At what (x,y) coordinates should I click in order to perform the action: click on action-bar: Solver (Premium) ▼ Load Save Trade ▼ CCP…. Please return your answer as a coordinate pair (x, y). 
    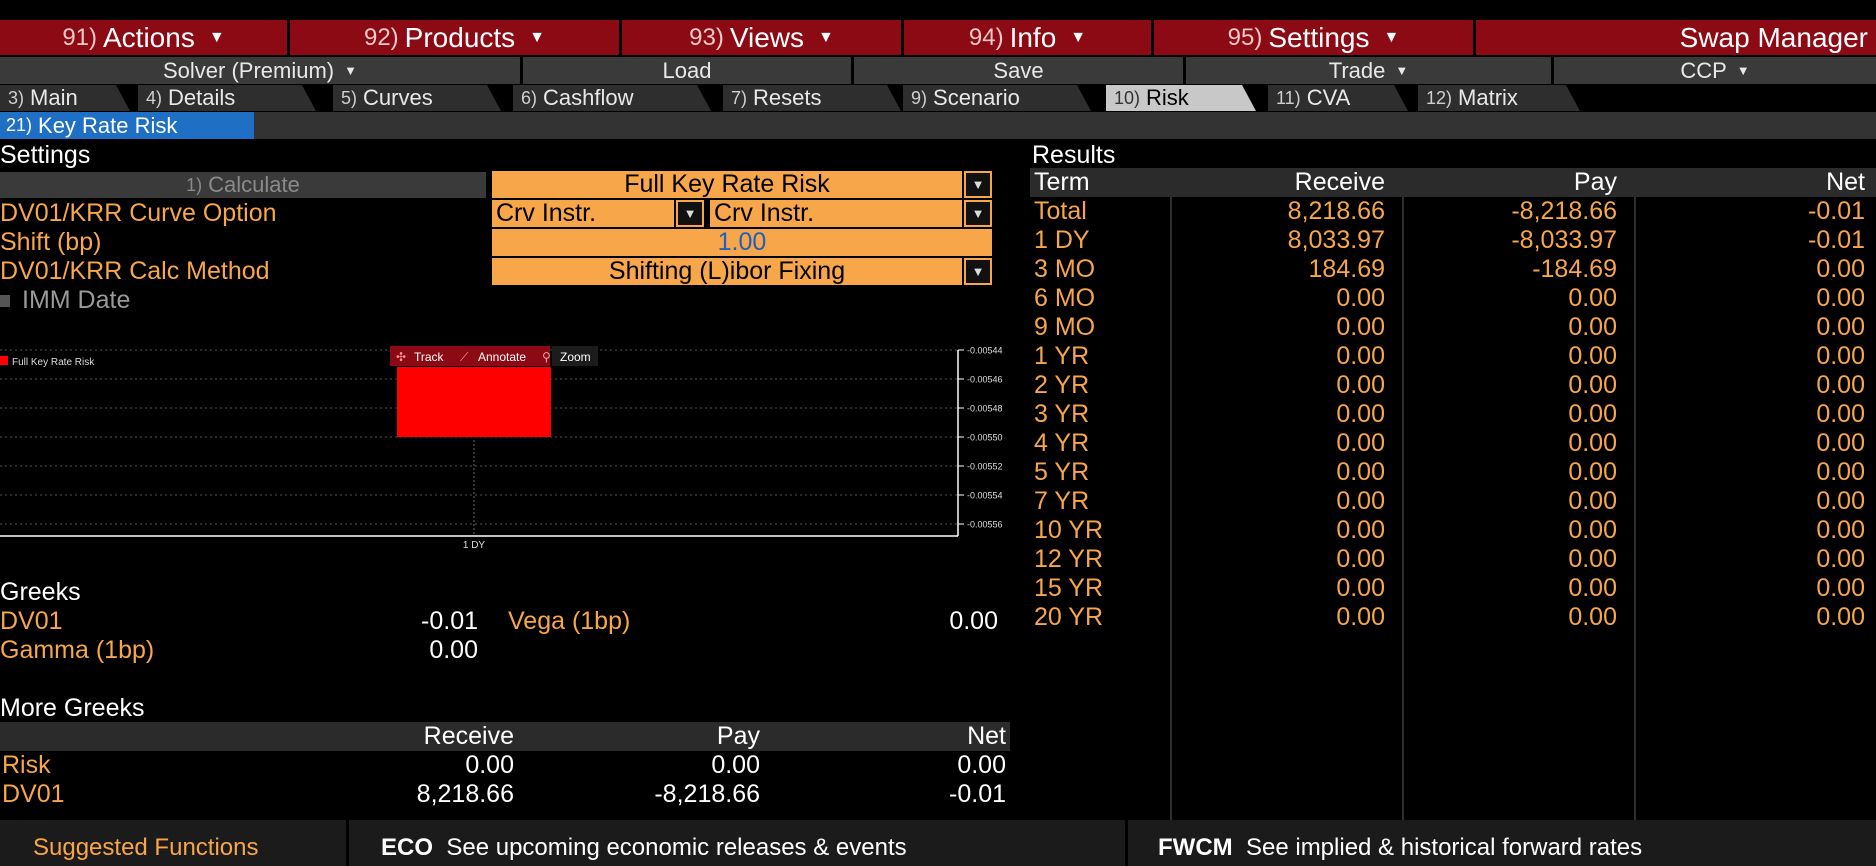
    Looking at the image, I should click on (938, 70).